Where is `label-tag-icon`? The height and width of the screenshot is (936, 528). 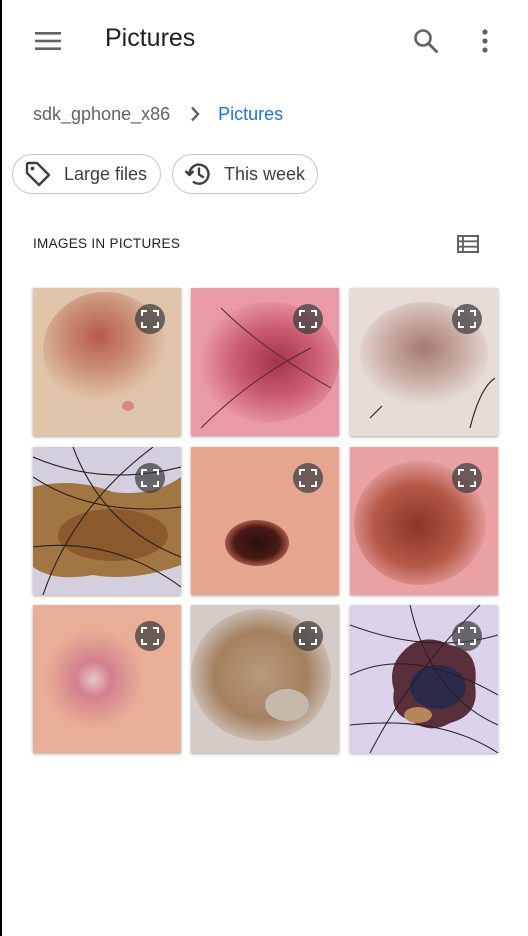 label-tag-icon is located at coordinates (38, 174).